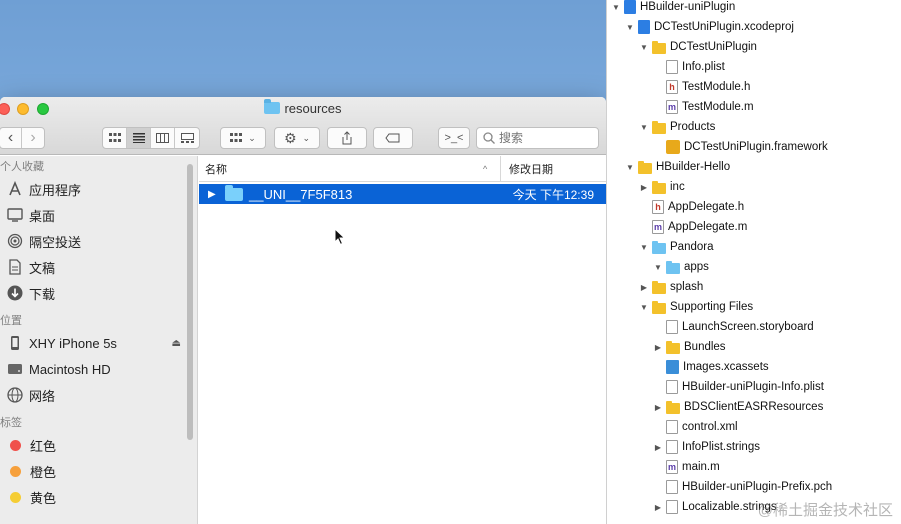  What do you see at coordinates (347, 138) in the screenshot?
I see `share-button` at bounding box center [347, 138].